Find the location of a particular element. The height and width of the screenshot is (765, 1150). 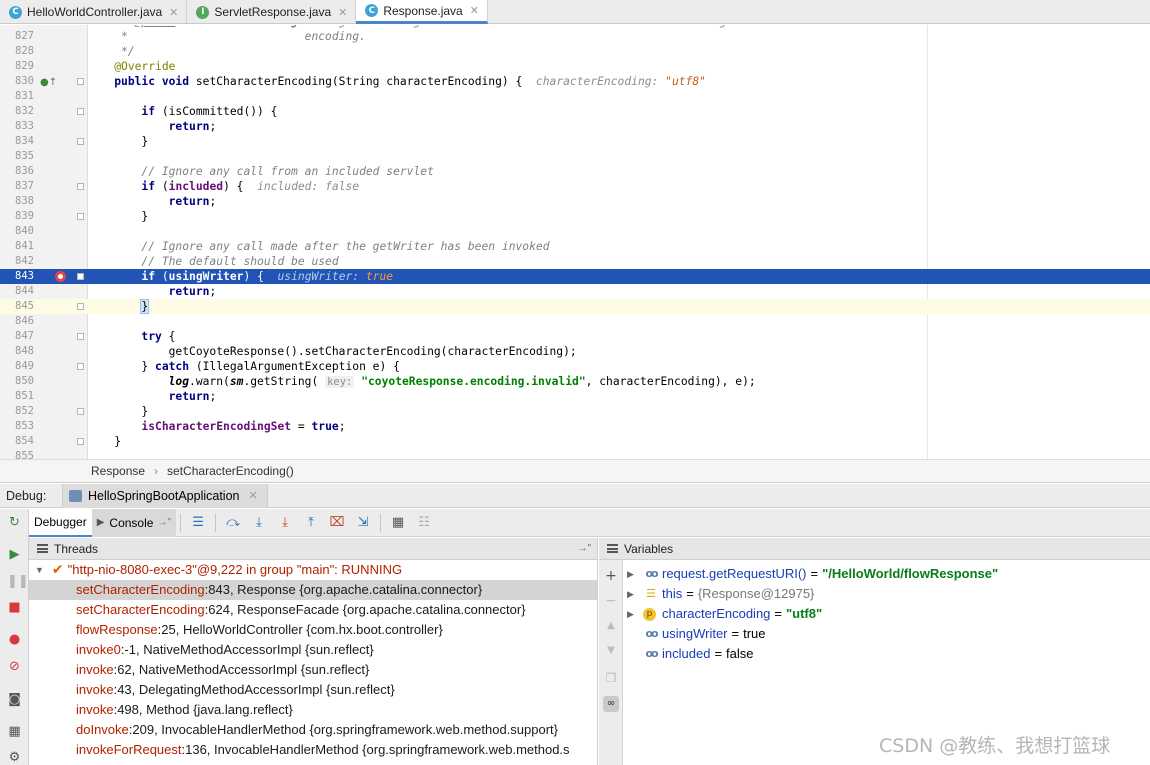

layout-icon: ▦ is located at coordinates (14, 732).